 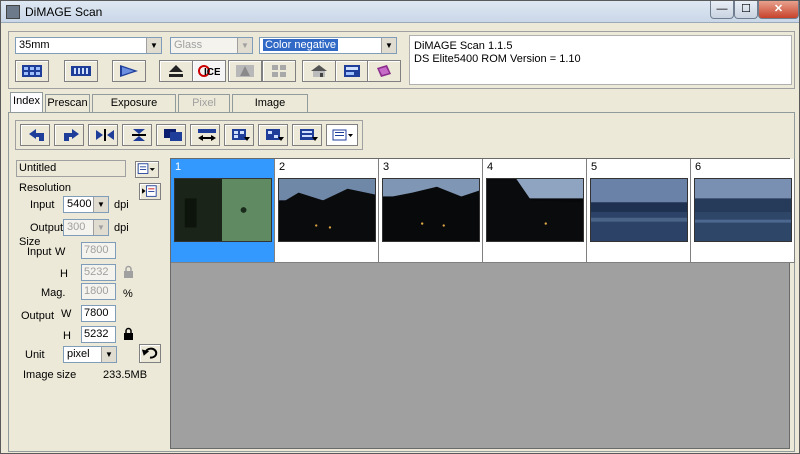 I want to click on scan-button, so click(x=129, y=71).